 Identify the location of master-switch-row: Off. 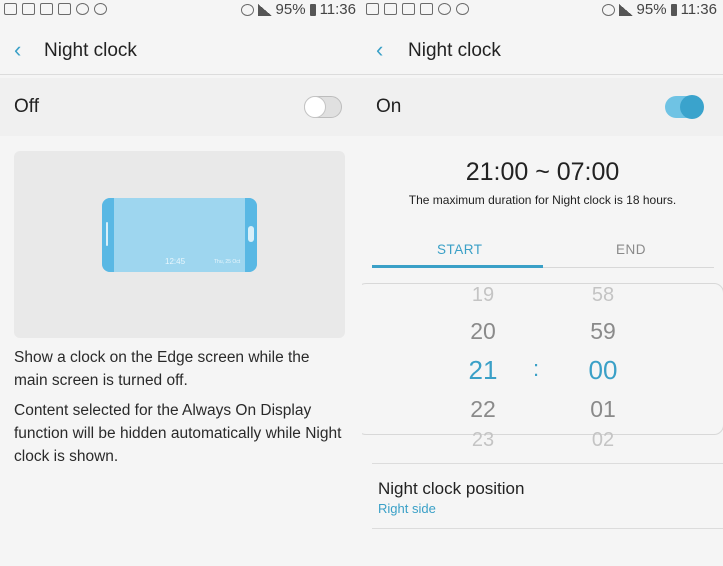
(181, 107).